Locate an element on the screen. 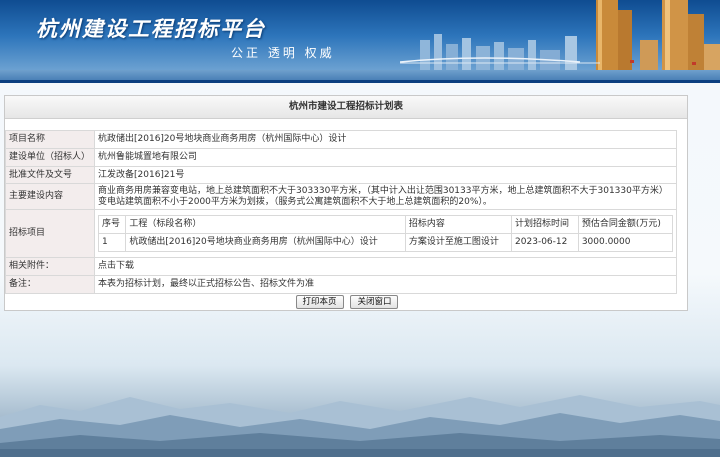 The width and height of the screenshot is (720, 457). builder-value: 杭州鲁能城置地有限公司 is located at coordinates (385, 157).